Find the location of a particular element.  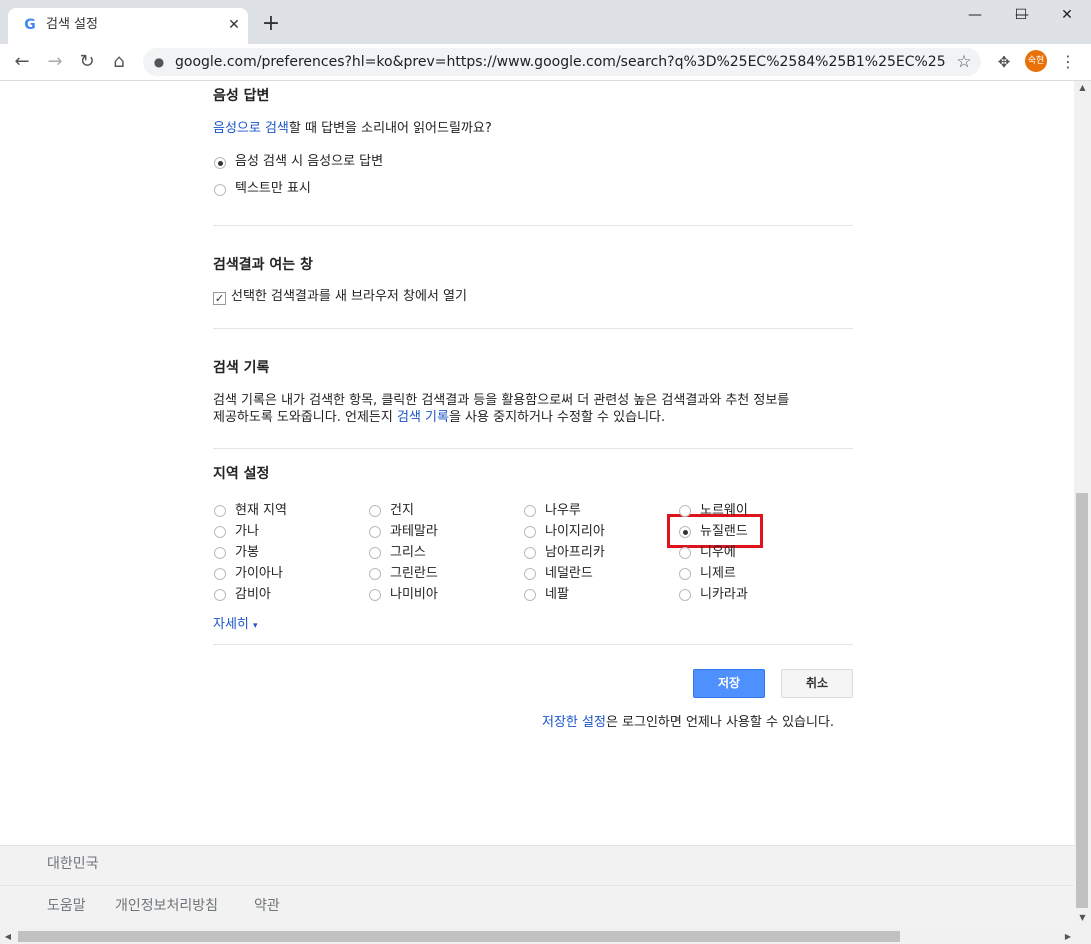

minimize-button-real: — is located at coordinates (975, 15).